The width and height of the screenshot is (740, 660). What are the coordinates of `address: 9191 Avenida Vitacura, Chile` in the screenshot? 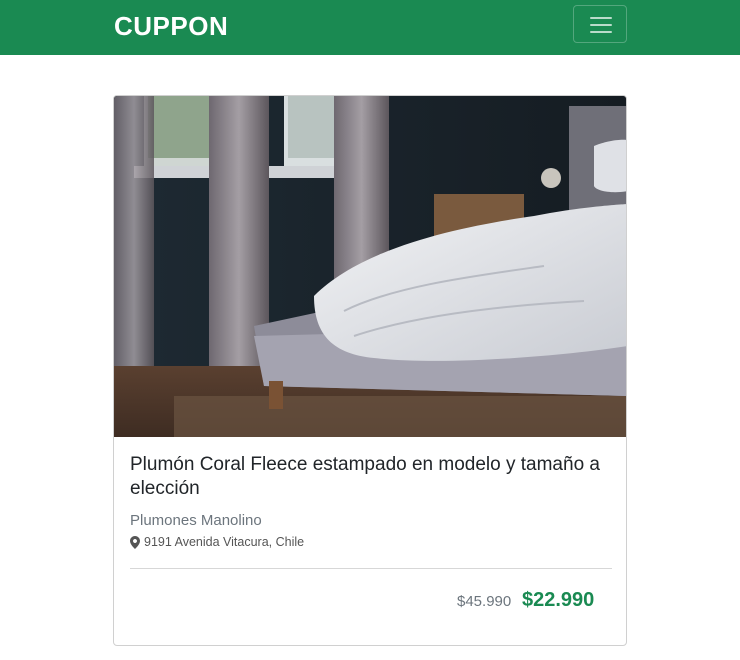 It's located at (217, 542).